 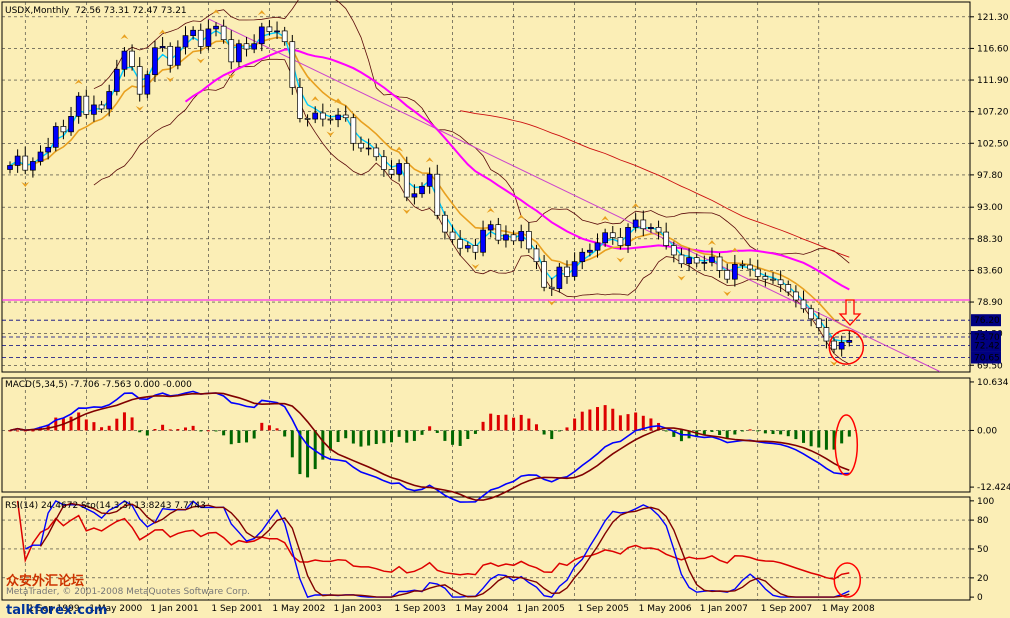 I want to click on x-tick-label: 1 May 2002, so click(x=298, y=609).